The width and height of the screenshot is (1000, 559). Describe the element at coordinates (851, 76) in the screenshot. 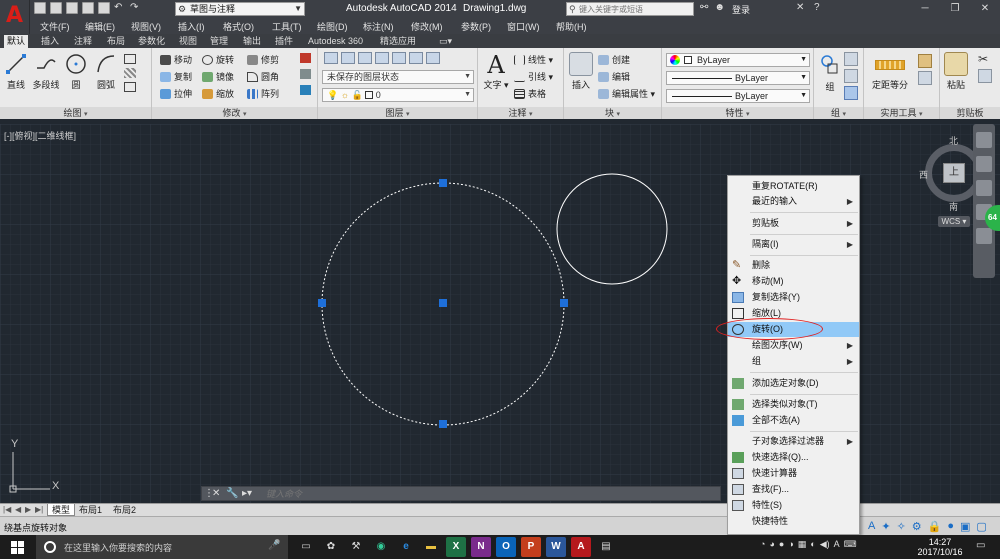

I see `group-edit-icon` at that location.